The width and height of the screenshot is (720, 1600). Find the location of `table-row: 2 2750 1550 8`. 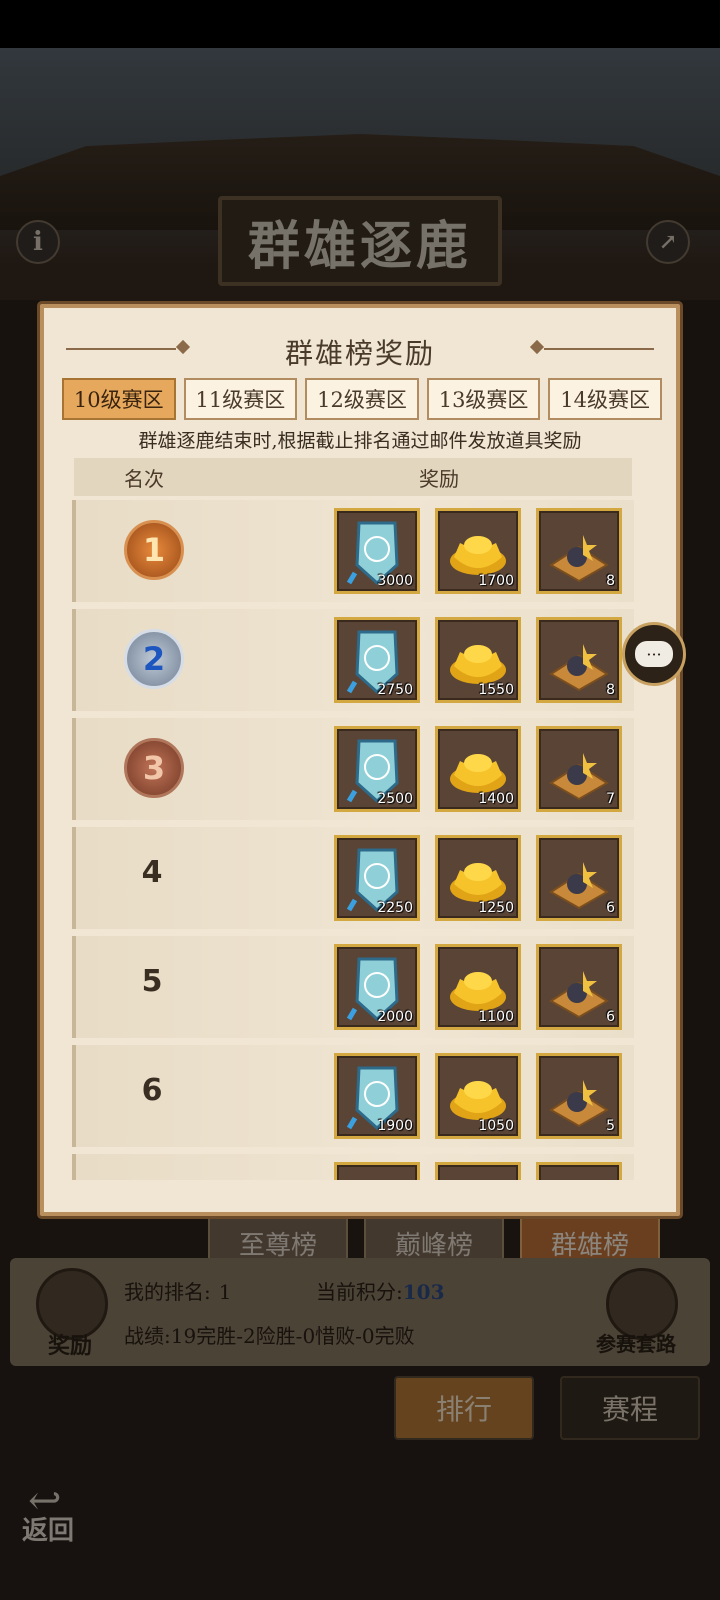

table-row: 2 2750 1550 8 is located at coordinates (353, 660).